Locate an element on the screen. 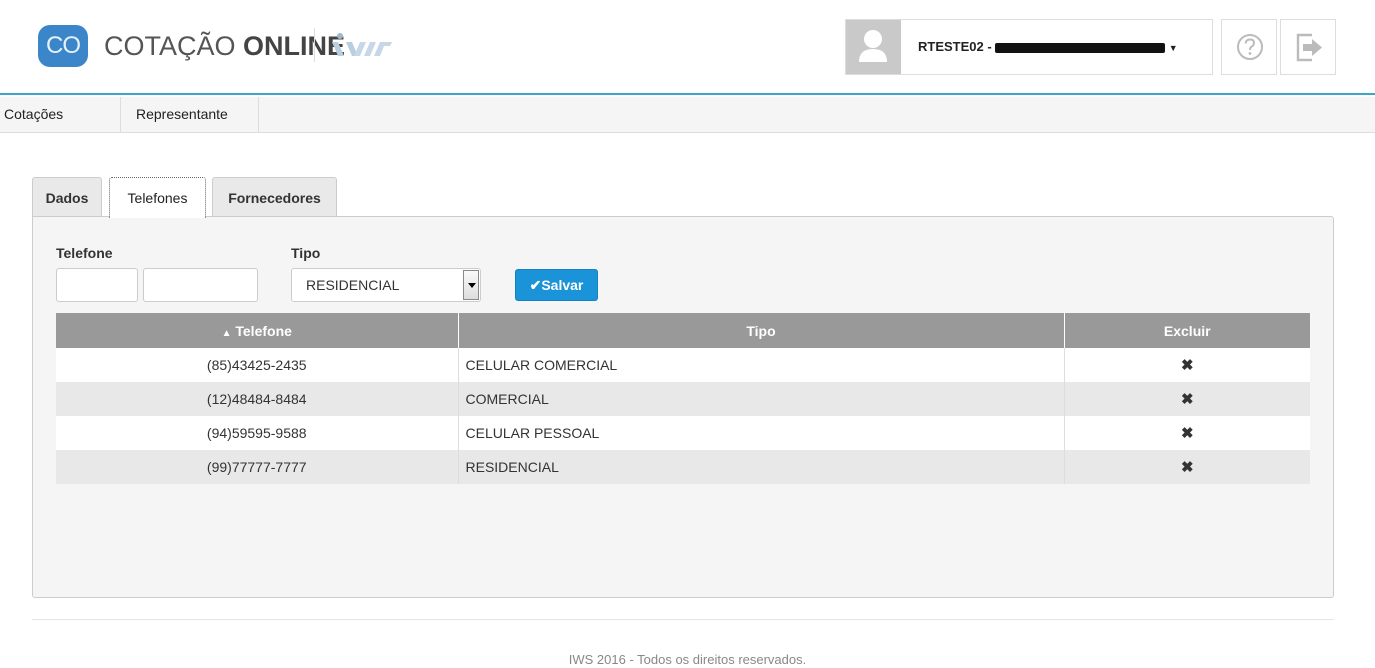 The image size is (1375, 668). avatar is located at coordinates (873, 47).